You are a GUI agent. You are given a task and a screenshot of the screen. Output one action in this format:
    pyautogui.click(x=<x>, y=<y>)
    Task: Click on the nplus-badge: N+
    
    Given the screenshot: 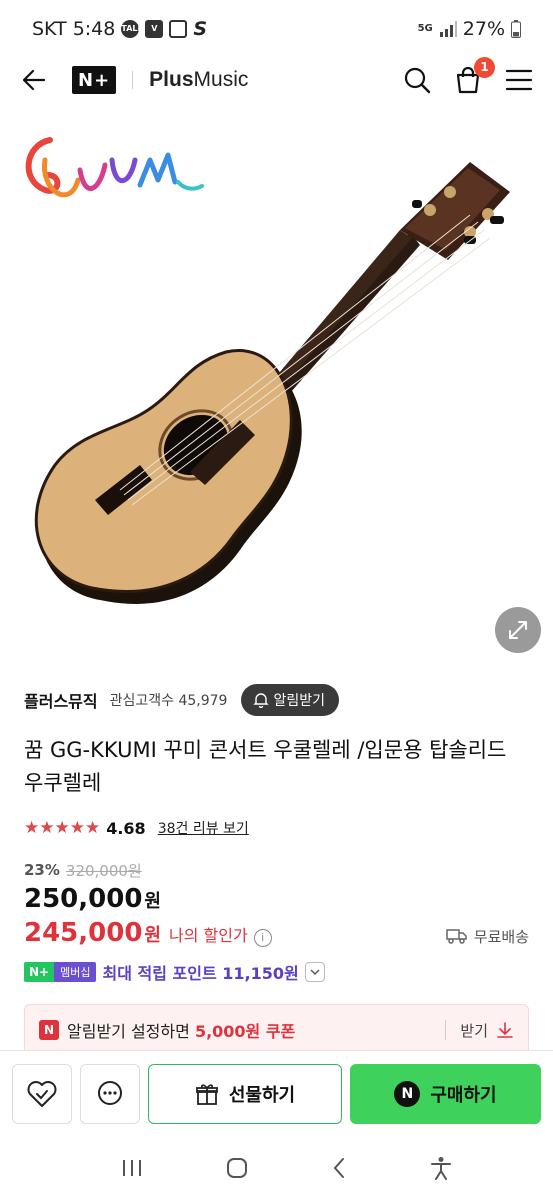 What is the action you would take?
    pyautogui.click(x=39, y=972)
    